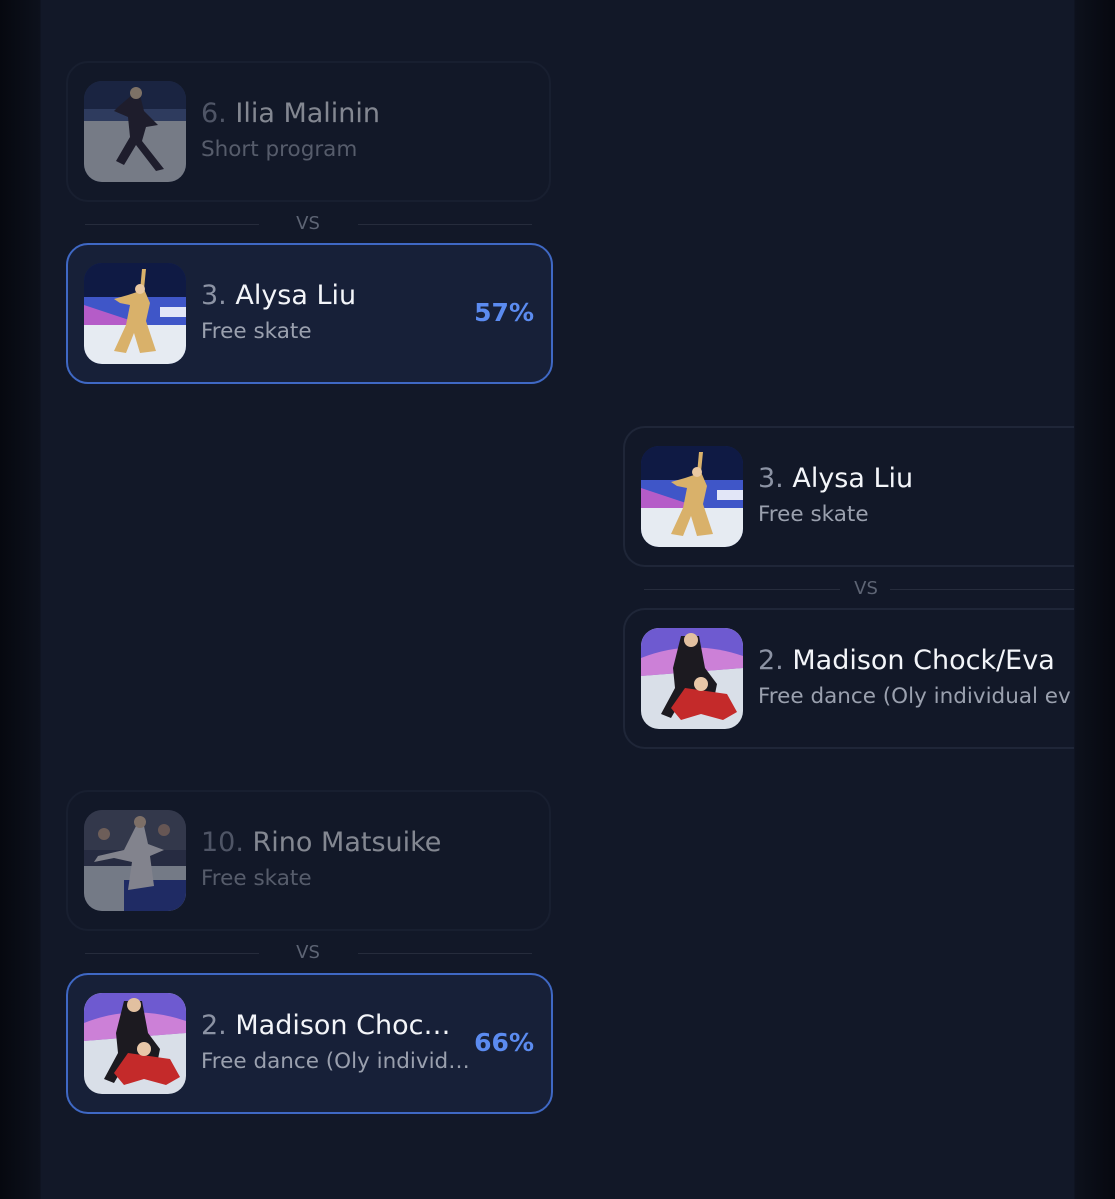 The height and width of the screenshot is (1199, 1115). What do you see at coordinates (279, 149) in the screenshot?
I see `event-label: Short program` at bounding box center [279, 149].